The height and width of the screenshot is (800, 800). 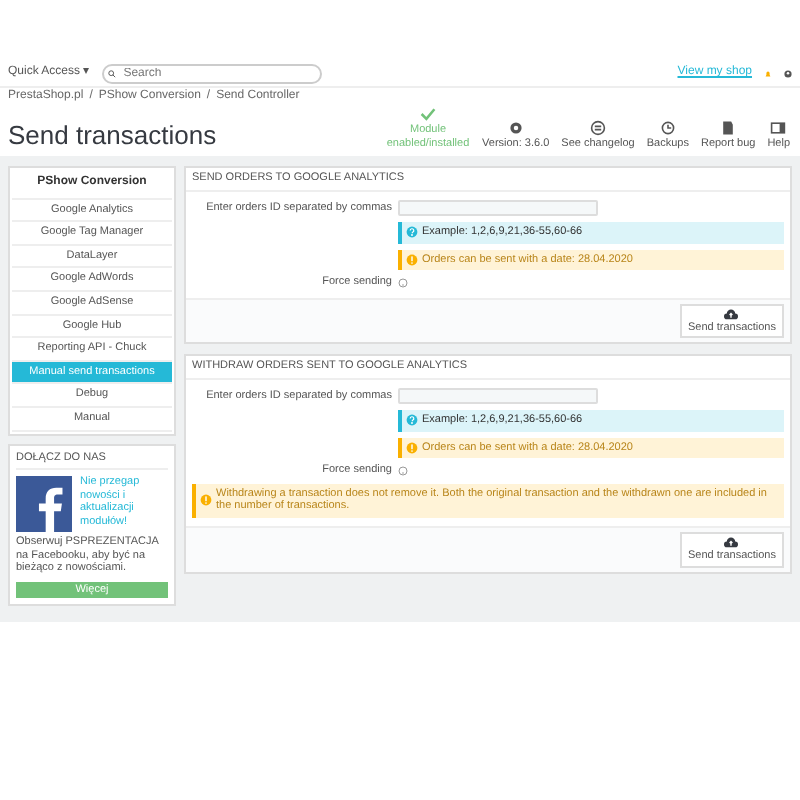 What do you see at coordinates (598, 127) in the screenshot?
I see `list-icon` at bounding box center [598, 127].